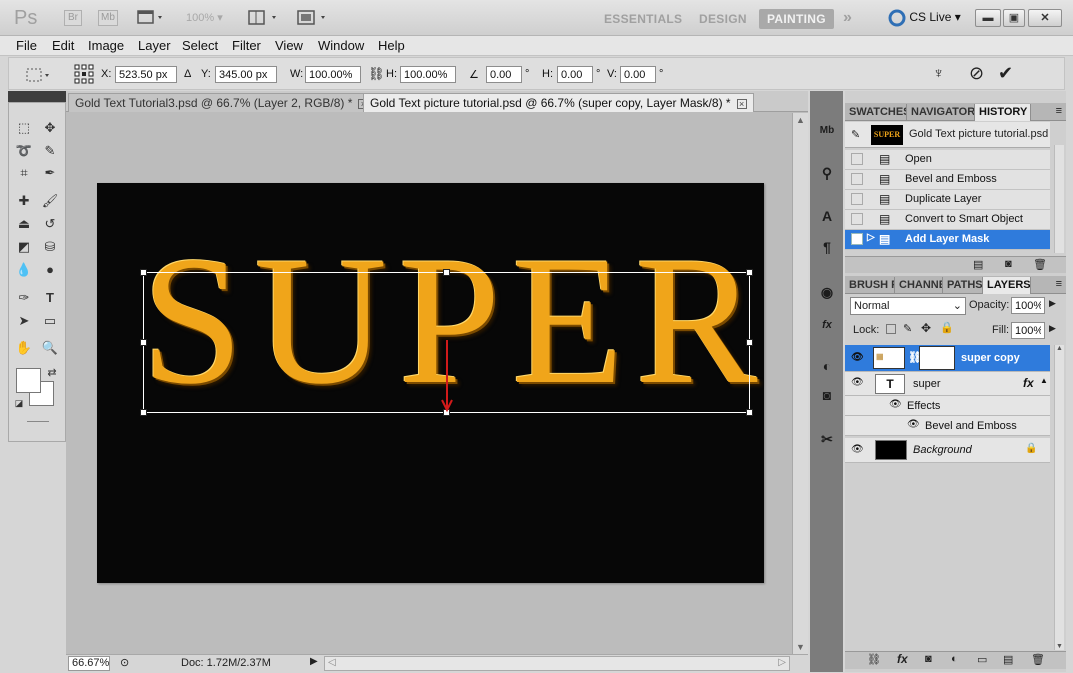  I want to click on menu-window: Window, so click(341, 45).